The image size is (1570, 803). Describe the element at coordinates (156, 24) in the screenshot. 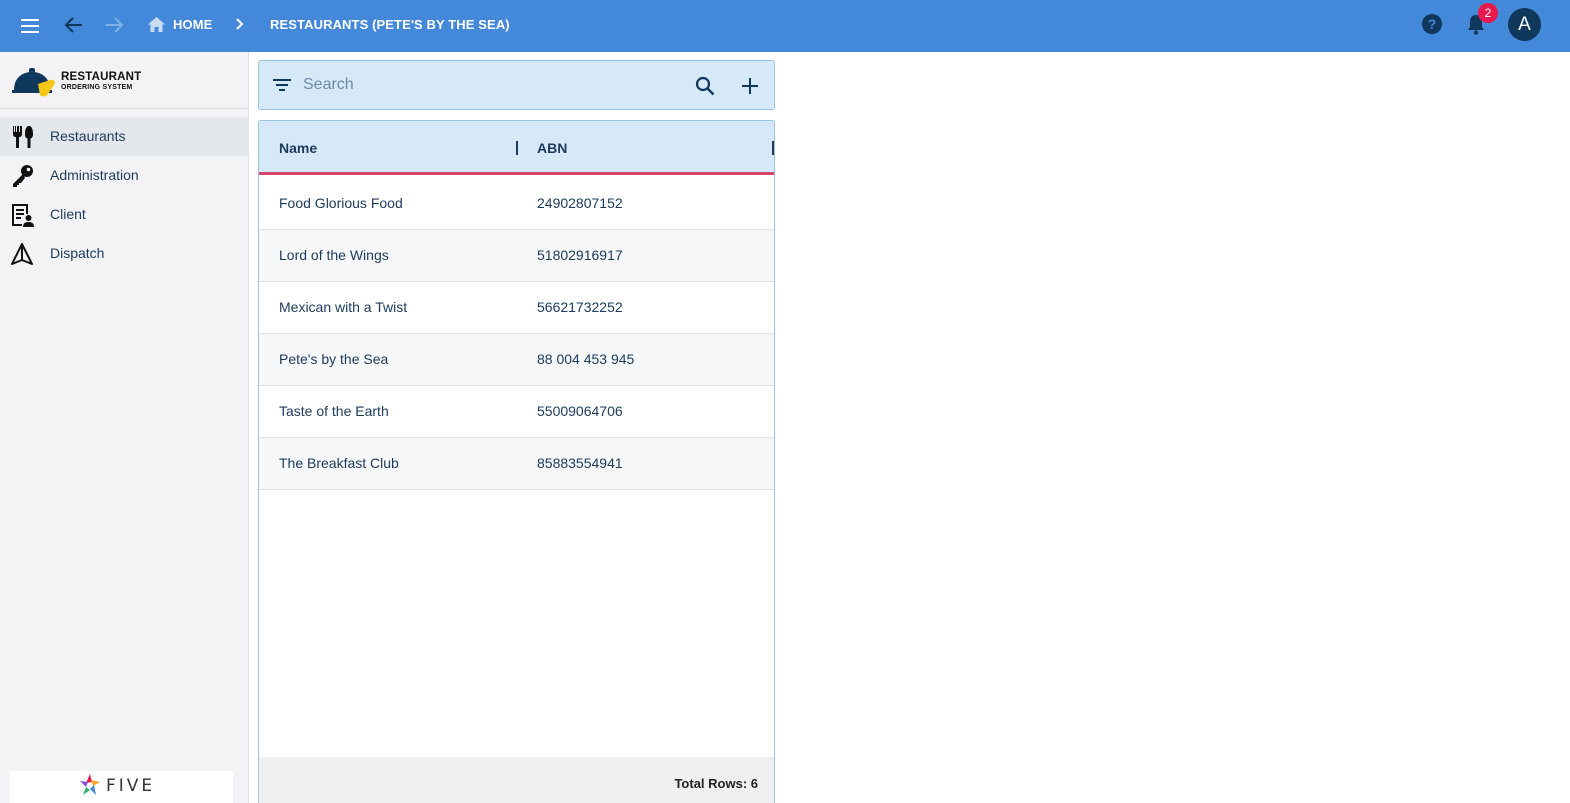

I see `home-icon` at that location.